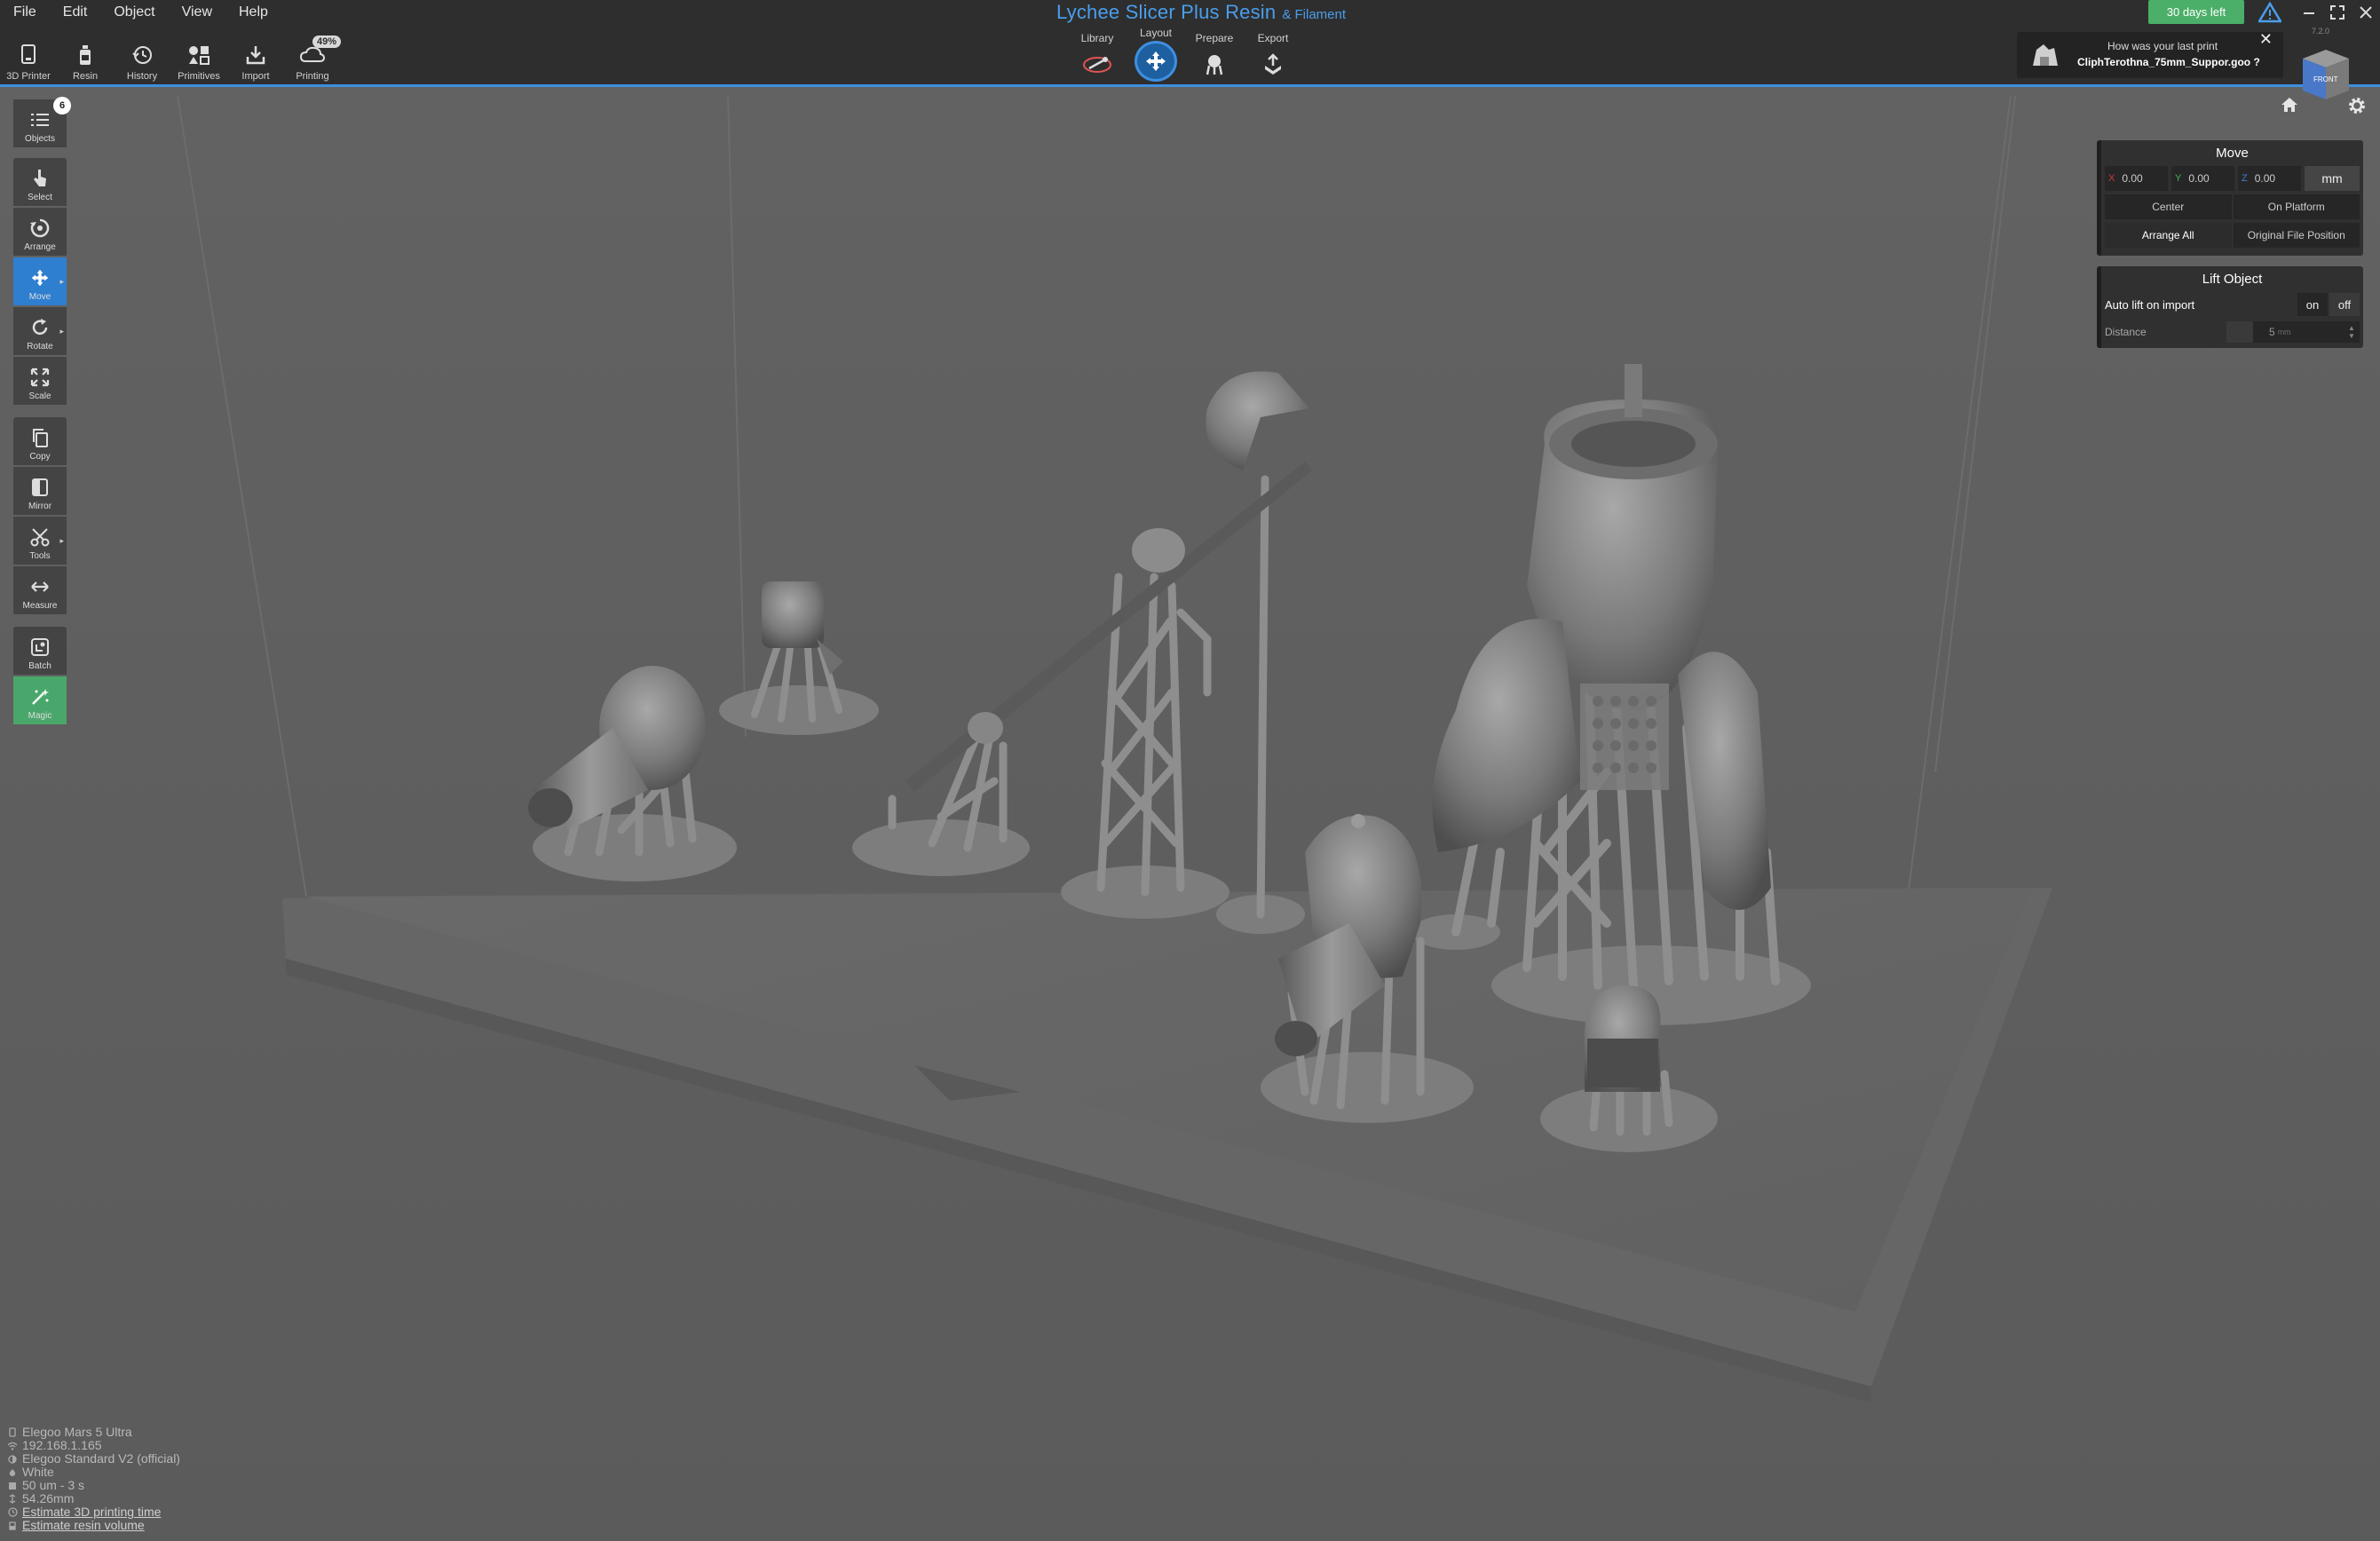  Describe the element at coordinates (197, 14) in the screenshot. I see `menu-view: View` at that location.